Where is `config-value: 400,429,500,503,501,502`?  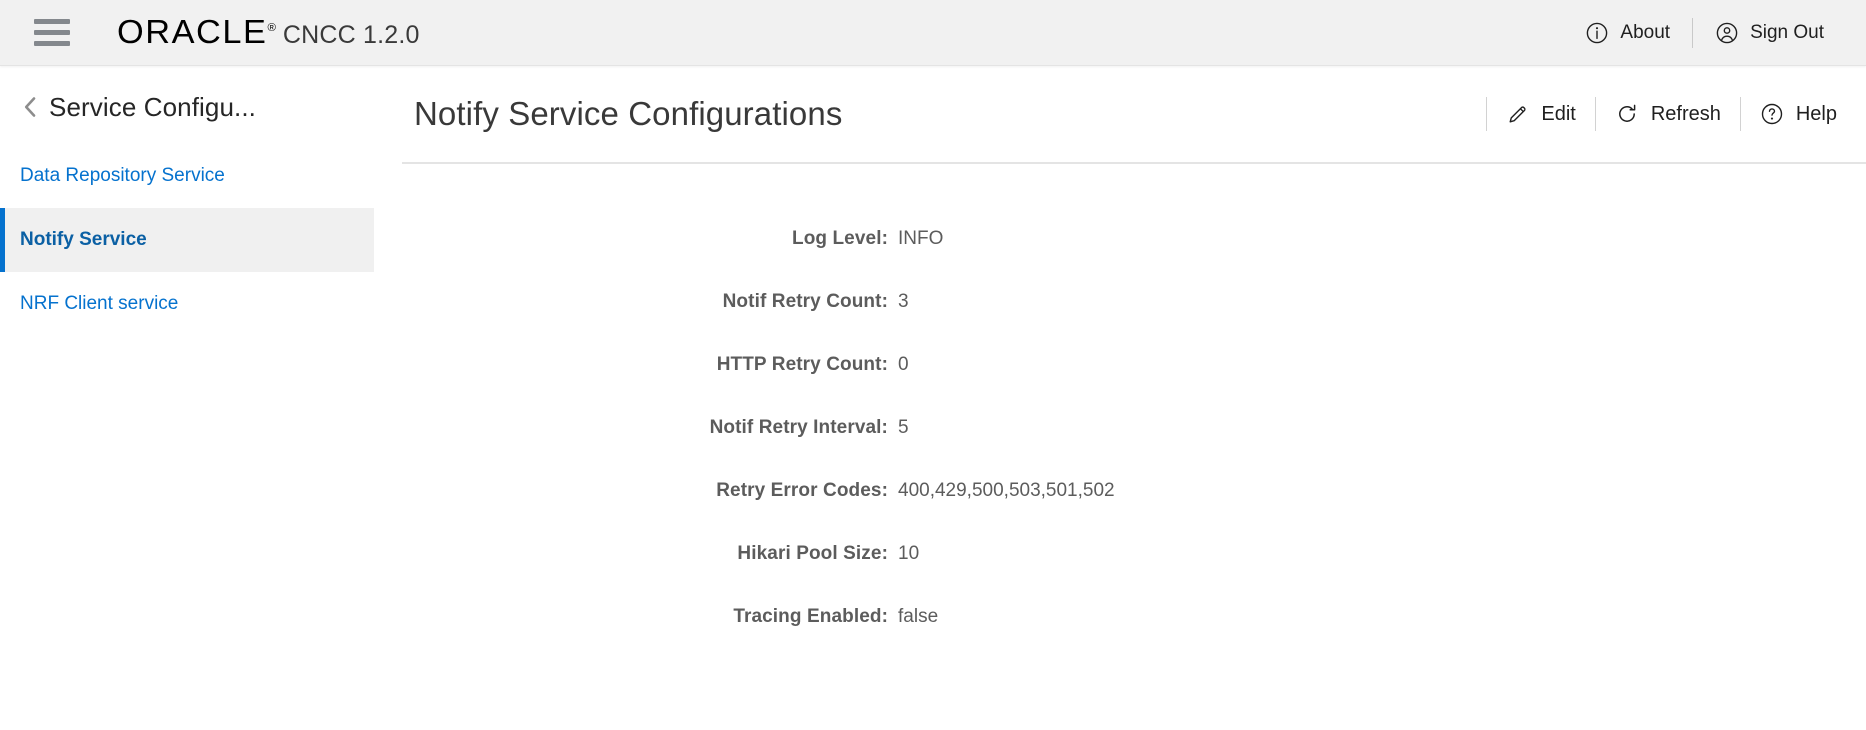
config-value: 400,429,500,503,501,502 is located at coordinates (1006, 490).